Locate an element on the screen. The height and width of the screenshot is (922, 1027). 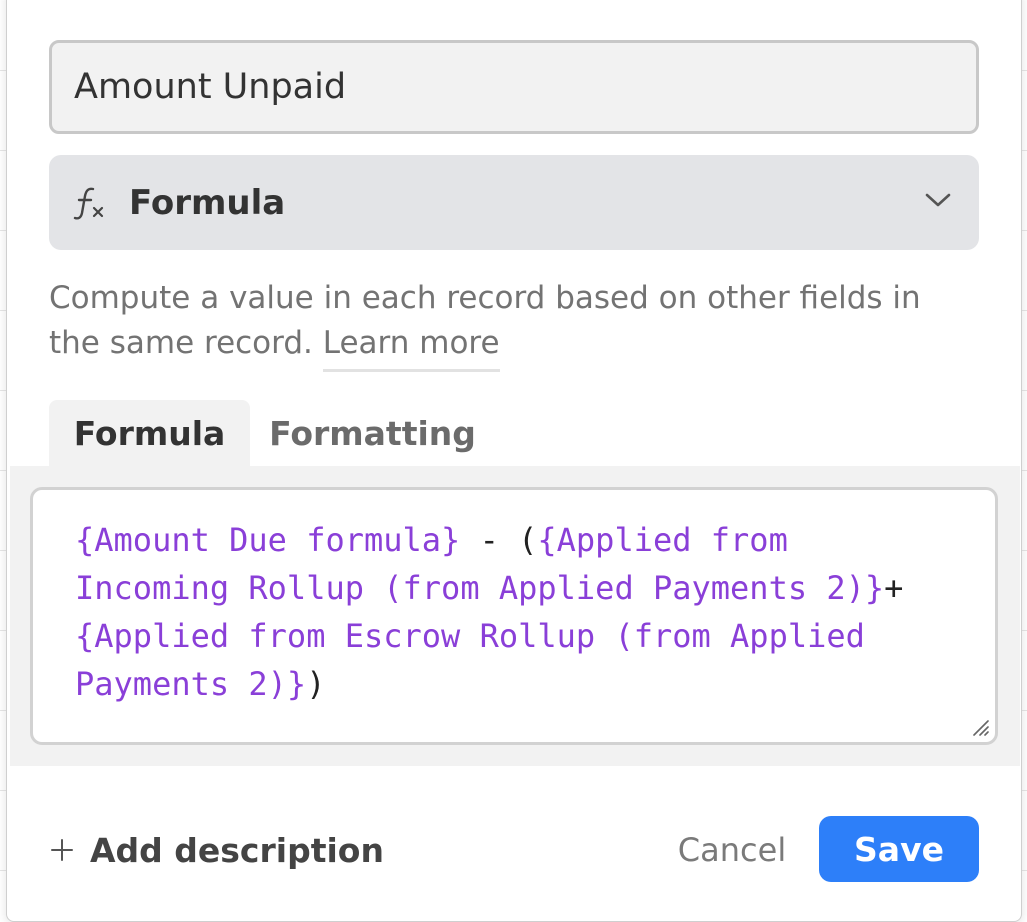
tab-formula: Formula is located at coordinates (149, 433).